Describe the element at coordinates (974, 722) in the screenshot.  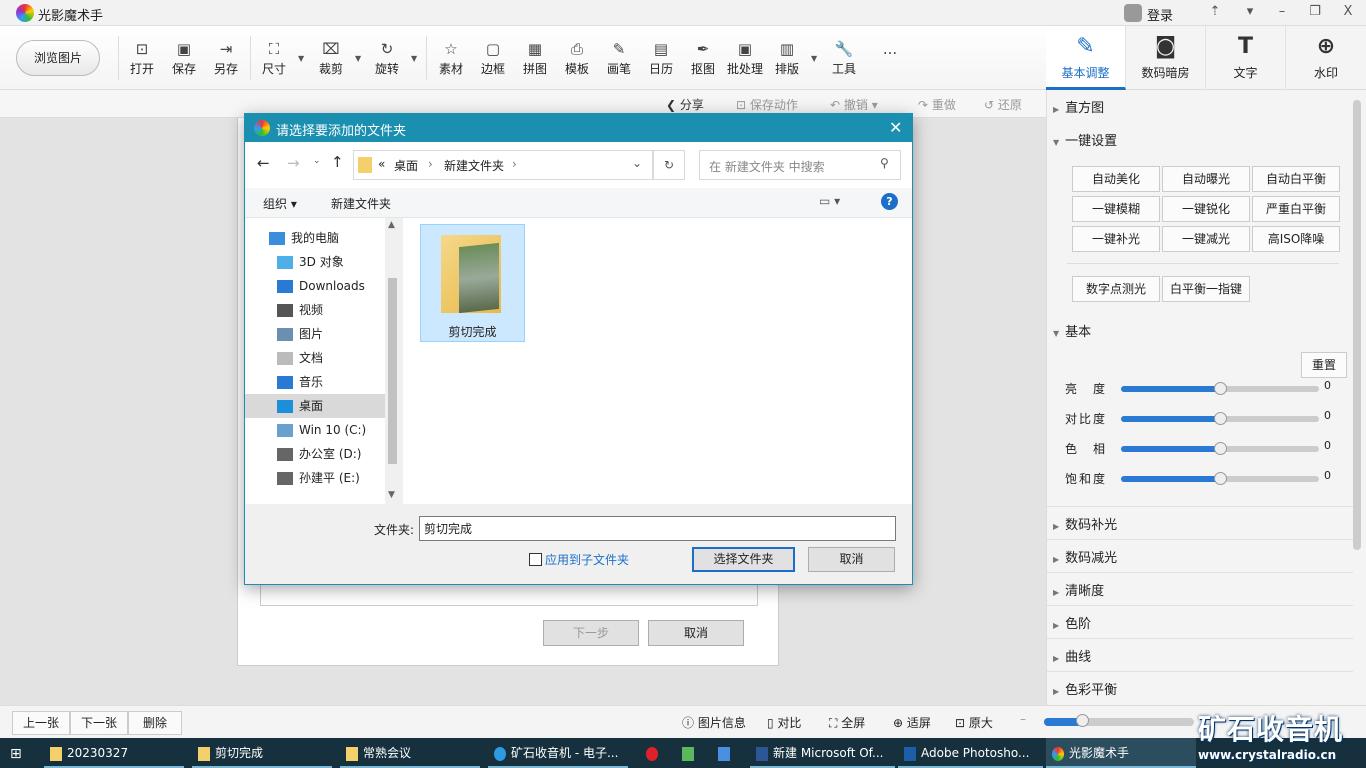
I see `original-size-button: ⊡ 原大` at that location.